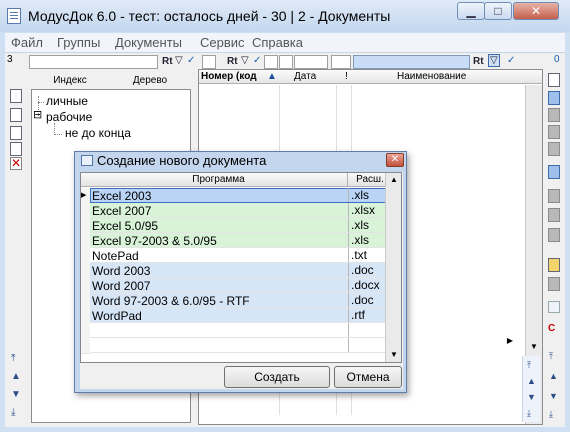 This screenshot has height=432, width=570. What do you see at coordinates (478, 61) in the screenshot?
I see `right-rt-button-2: Rt` at bounding box center [478, 61].